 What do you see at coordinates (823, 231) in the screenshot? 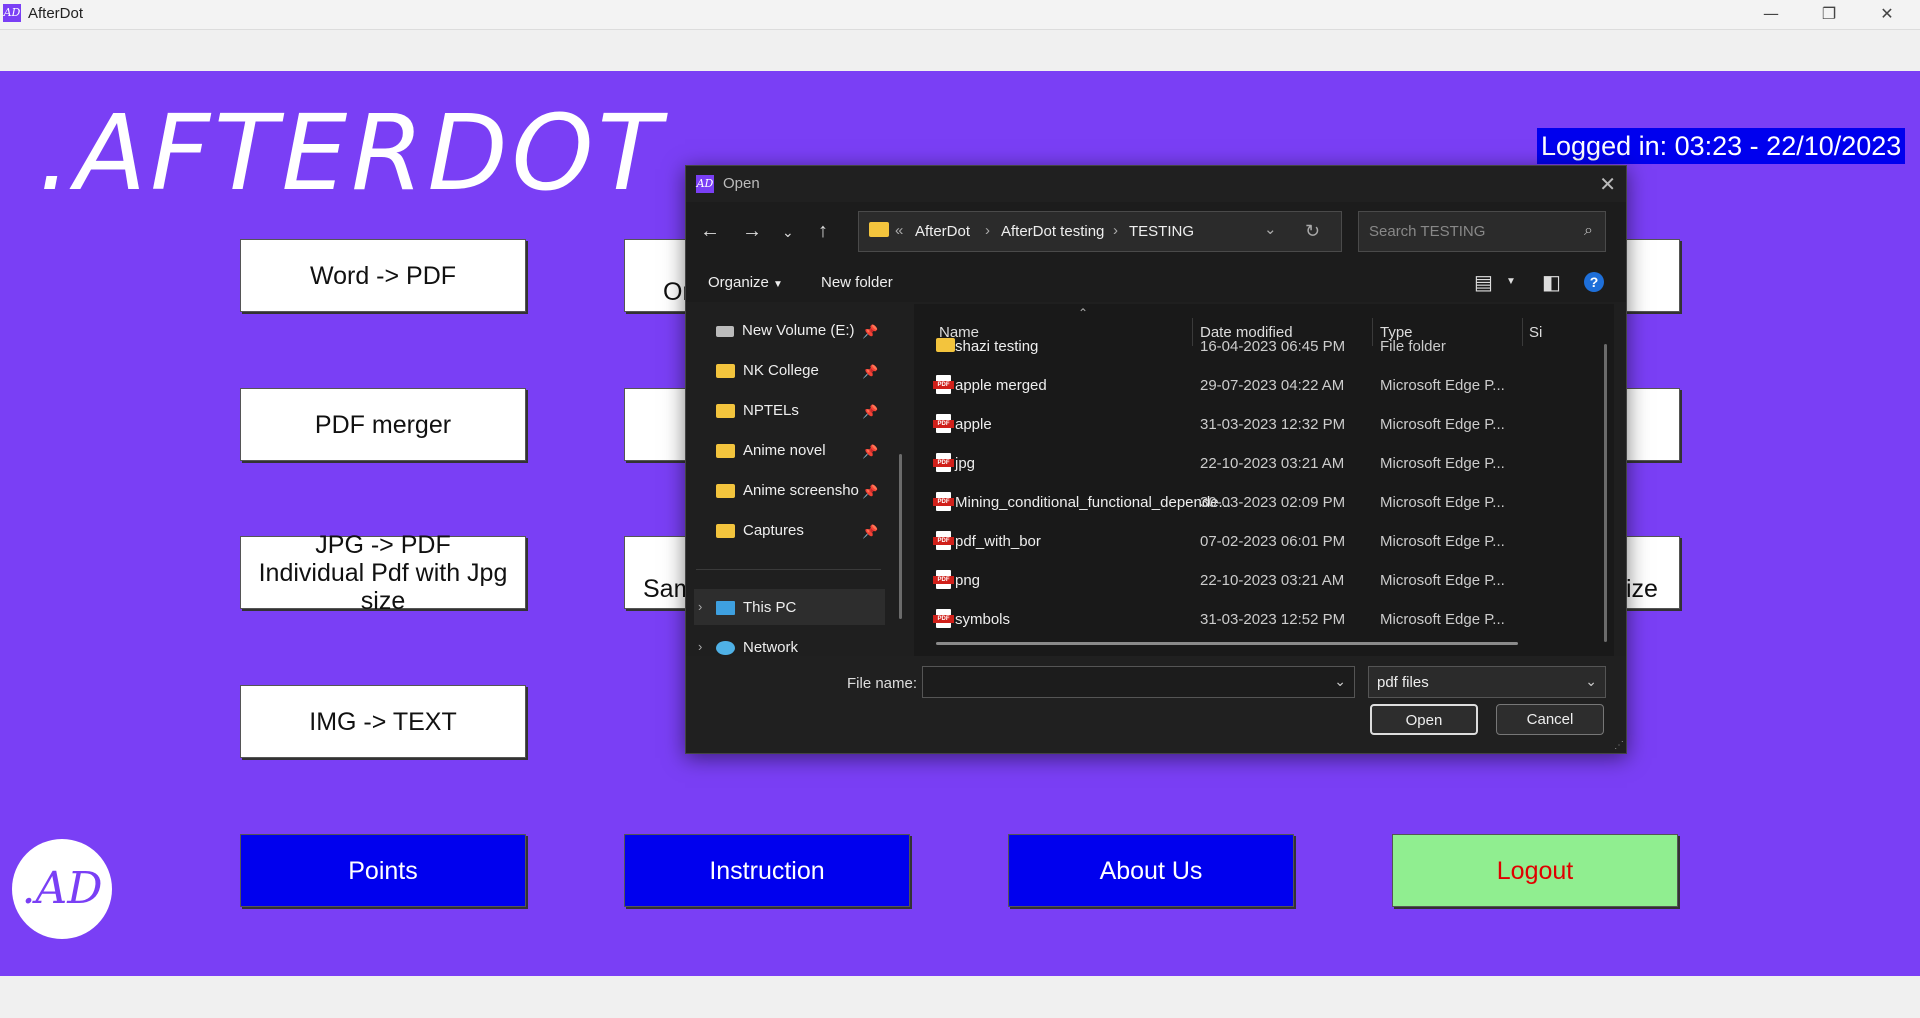
I see `up-arrow-icon: ↑` at bounding box center [823, 231].